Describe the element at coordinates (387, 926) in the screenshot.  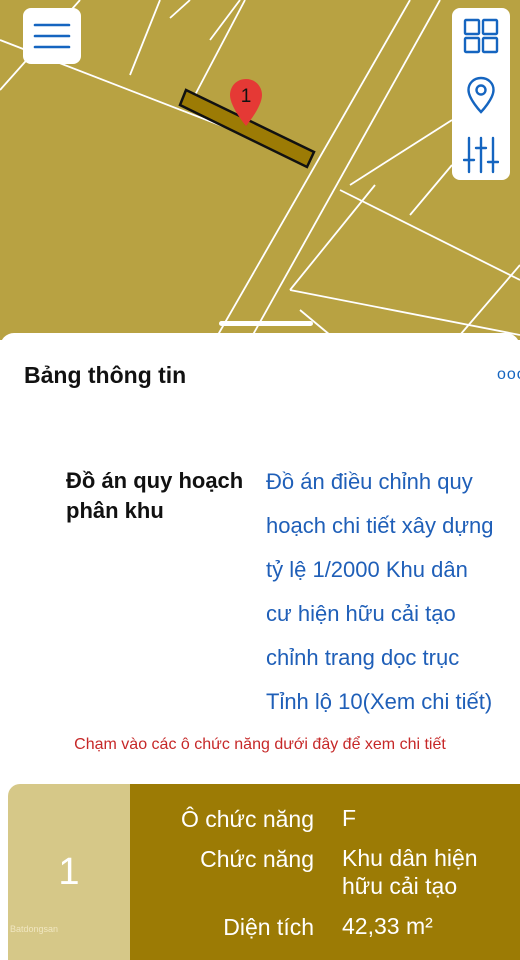
I see `area-value: 42,33 m²` at that location.